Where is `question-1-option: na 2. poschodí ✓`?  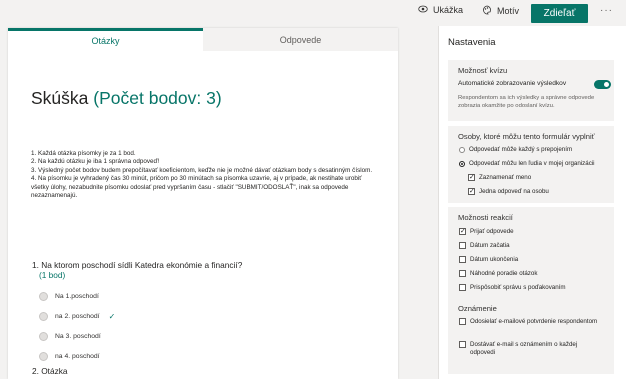 question-1-option: na 2. poschodí ✓ is located at coordinates (77, 316).